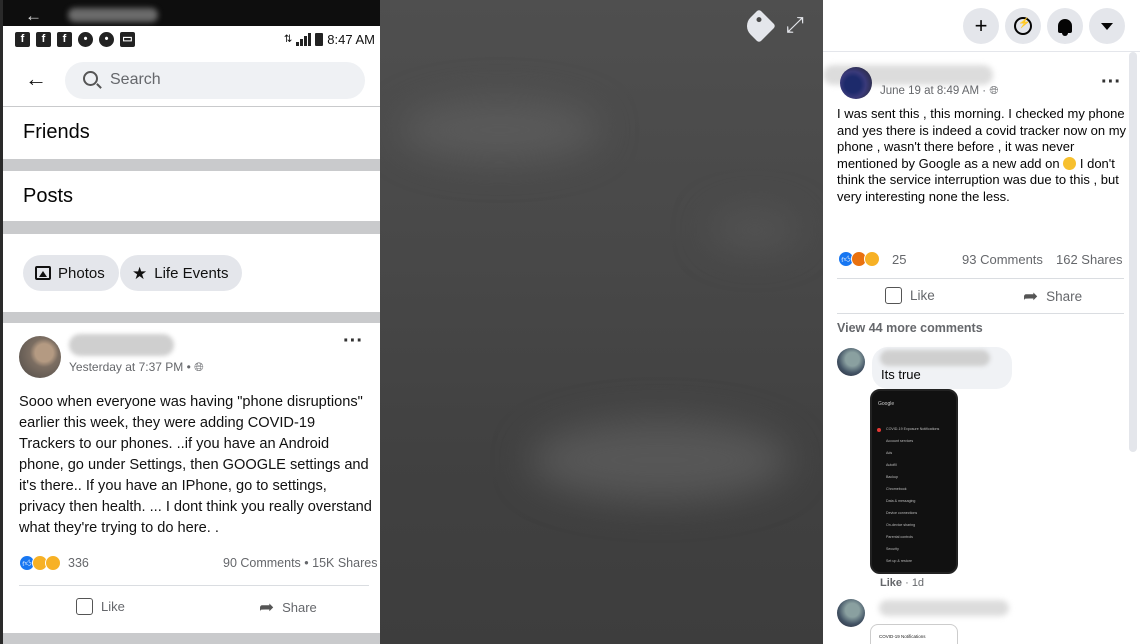  I want to click on photos-chip: Photos, so click(71, 273).